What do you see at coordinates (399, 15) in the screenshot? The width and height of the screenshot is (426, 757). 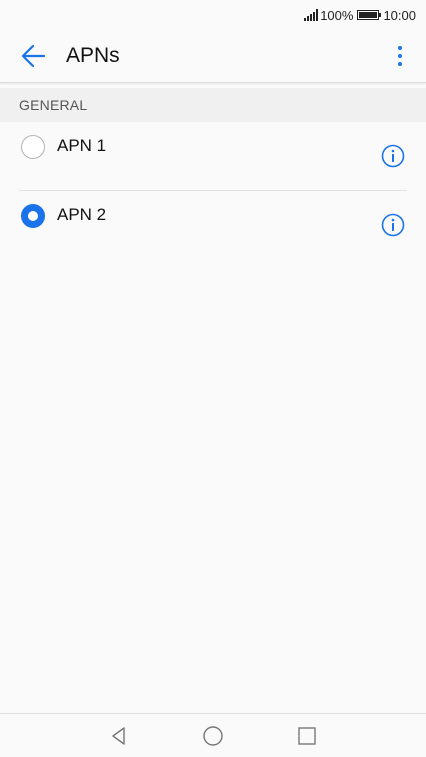 I see `clock: 10:00` at bounding box center [399, 15].